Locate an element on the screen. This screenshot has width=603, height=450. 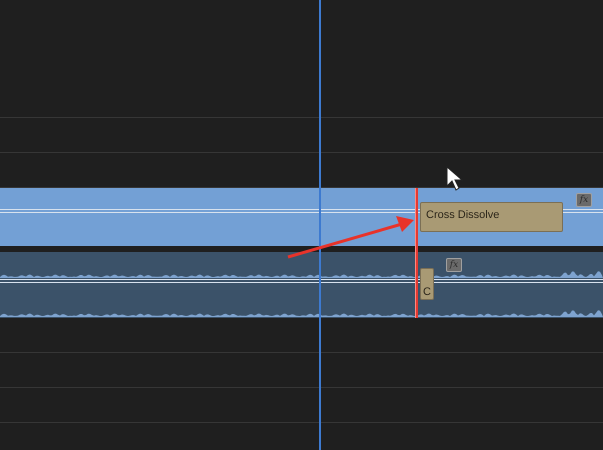
transition-clip: Cross Dissolve is located at coordinates (491, 217).